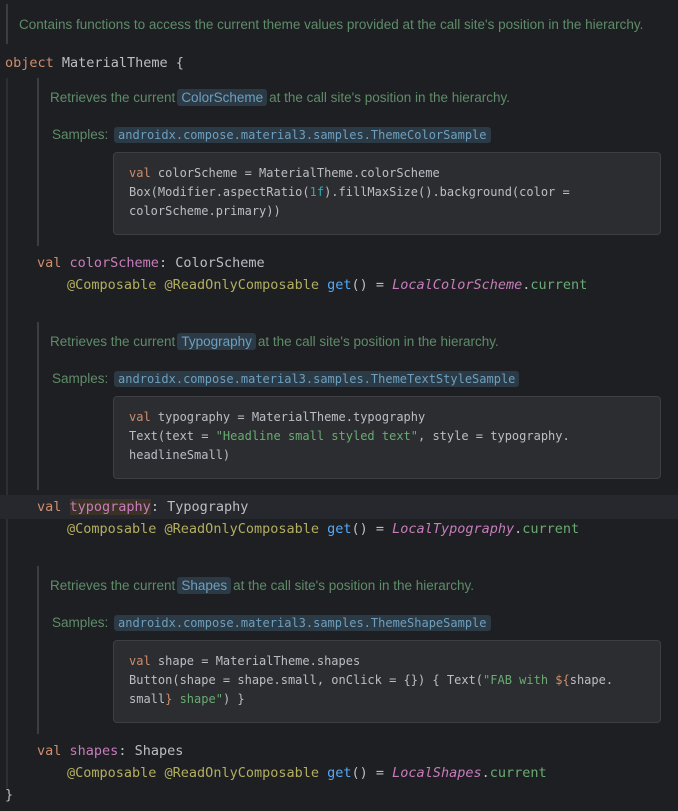 This screenshot has width=678, height=811. I want to click on shapes-declaration: val shapes: Shapes, so click(110, 751).